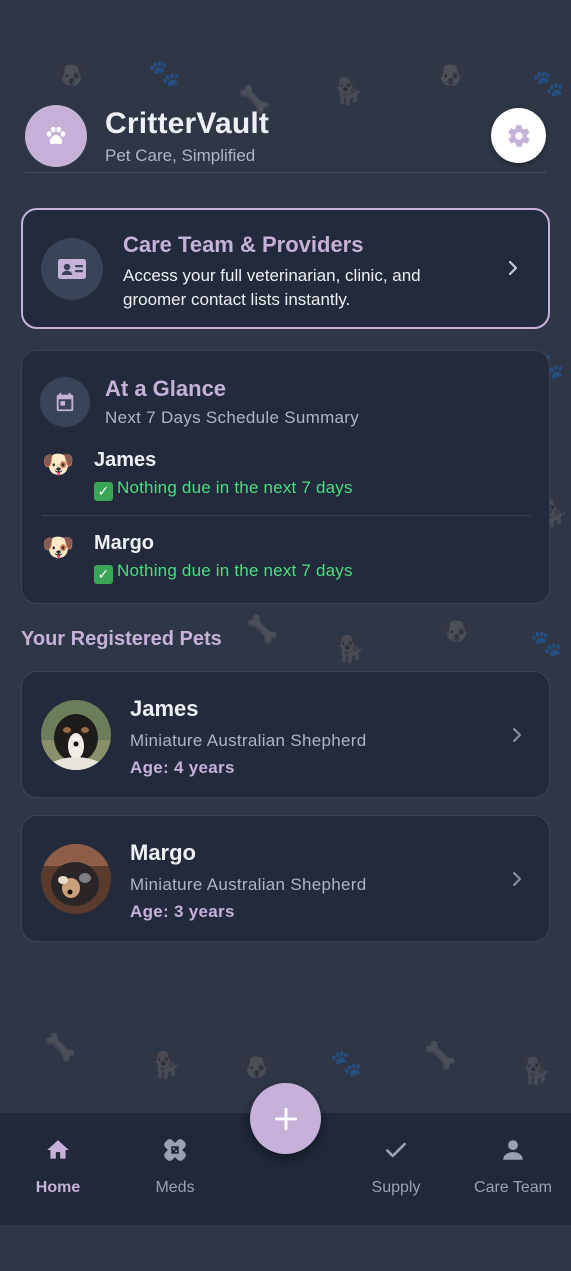 The width and height of the screenshot is (571, 1271). I want to click on app-title: CritterVault, so click(187, 123).